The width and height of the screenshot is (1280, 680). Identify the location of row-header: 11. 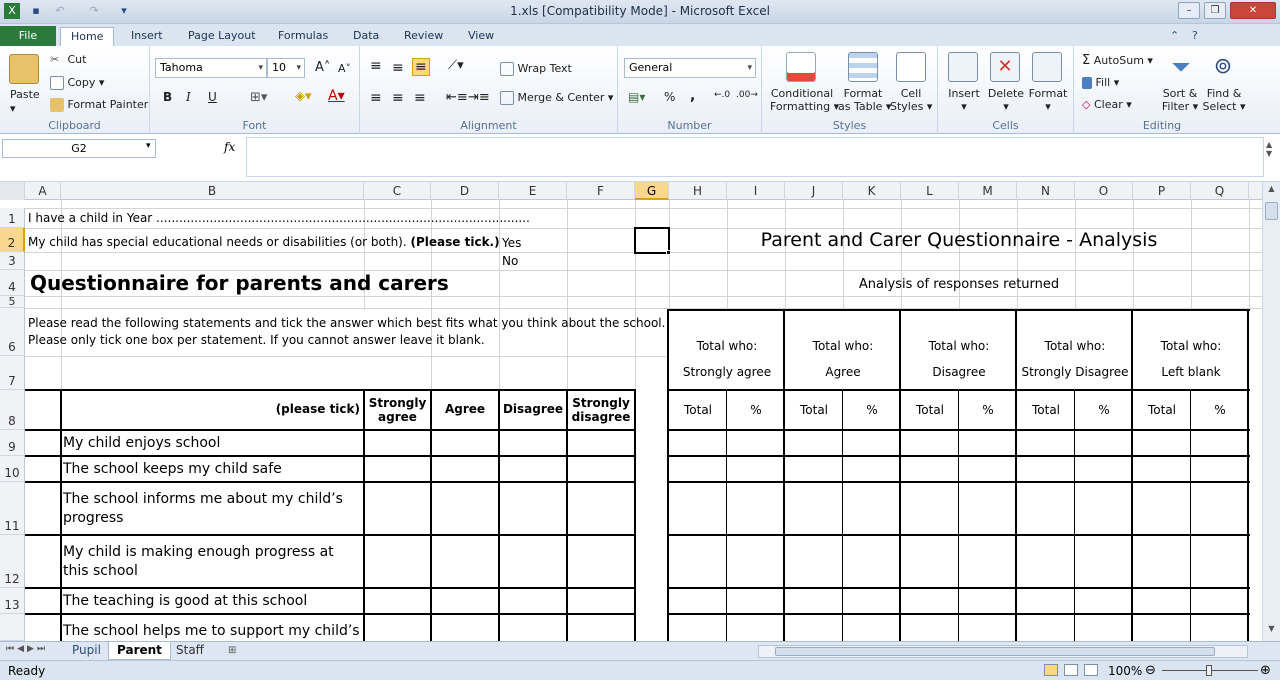
(12, 508).